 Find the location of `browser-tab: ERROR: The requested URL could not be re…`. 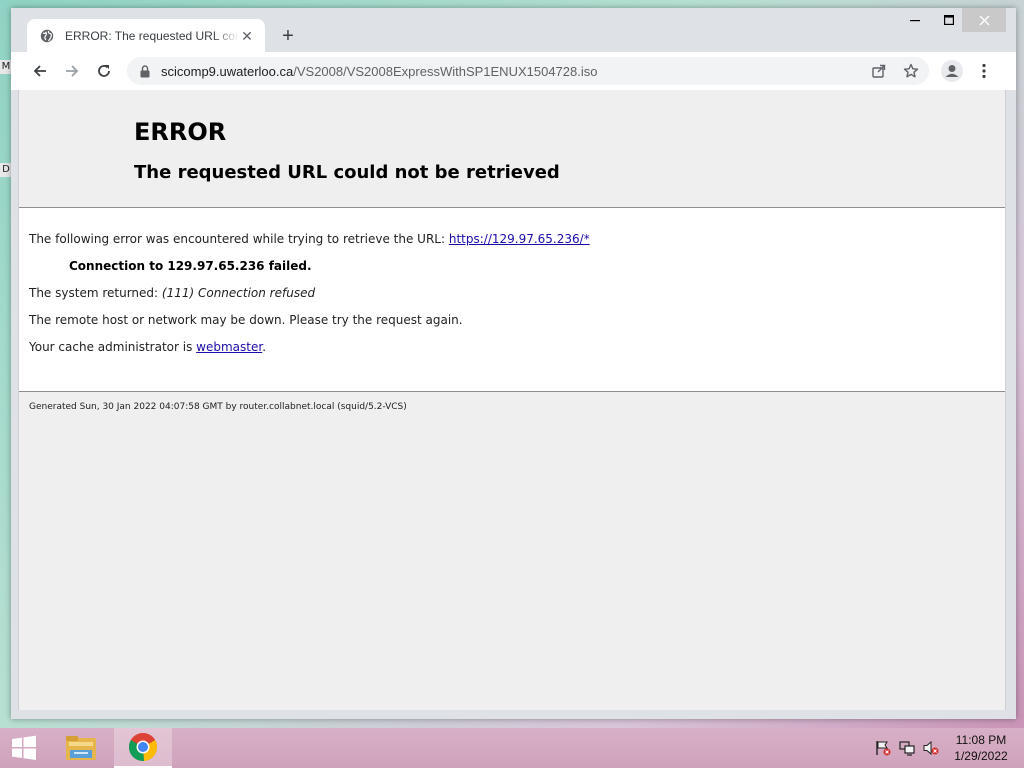

browser-tab: ERROR: The requested URL could not be re… is located at coordinates (146, 36).